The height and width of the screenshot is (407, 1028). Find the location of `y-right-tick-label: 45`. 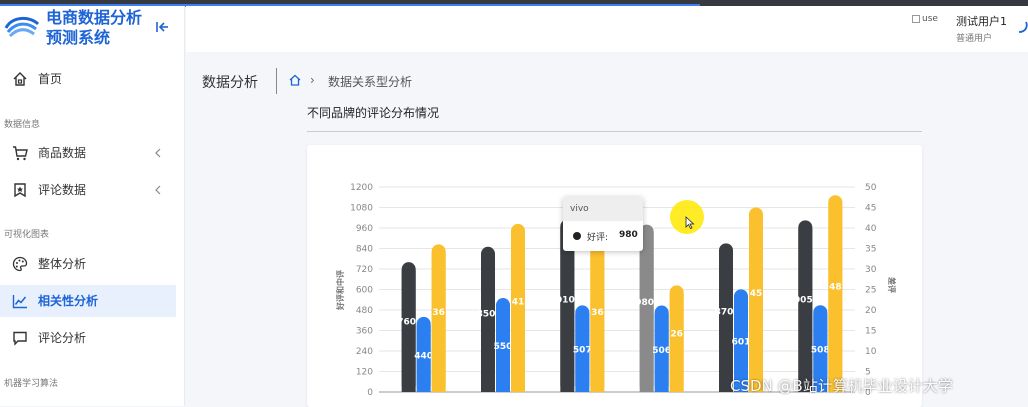

y-right-tick-label: 45 is located at coordinates (870, 209).